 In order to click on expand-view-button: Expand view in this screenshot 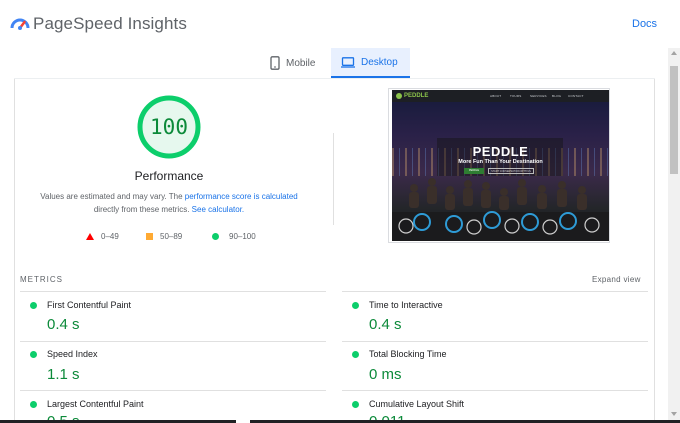, I will do `click(616, 279)`.